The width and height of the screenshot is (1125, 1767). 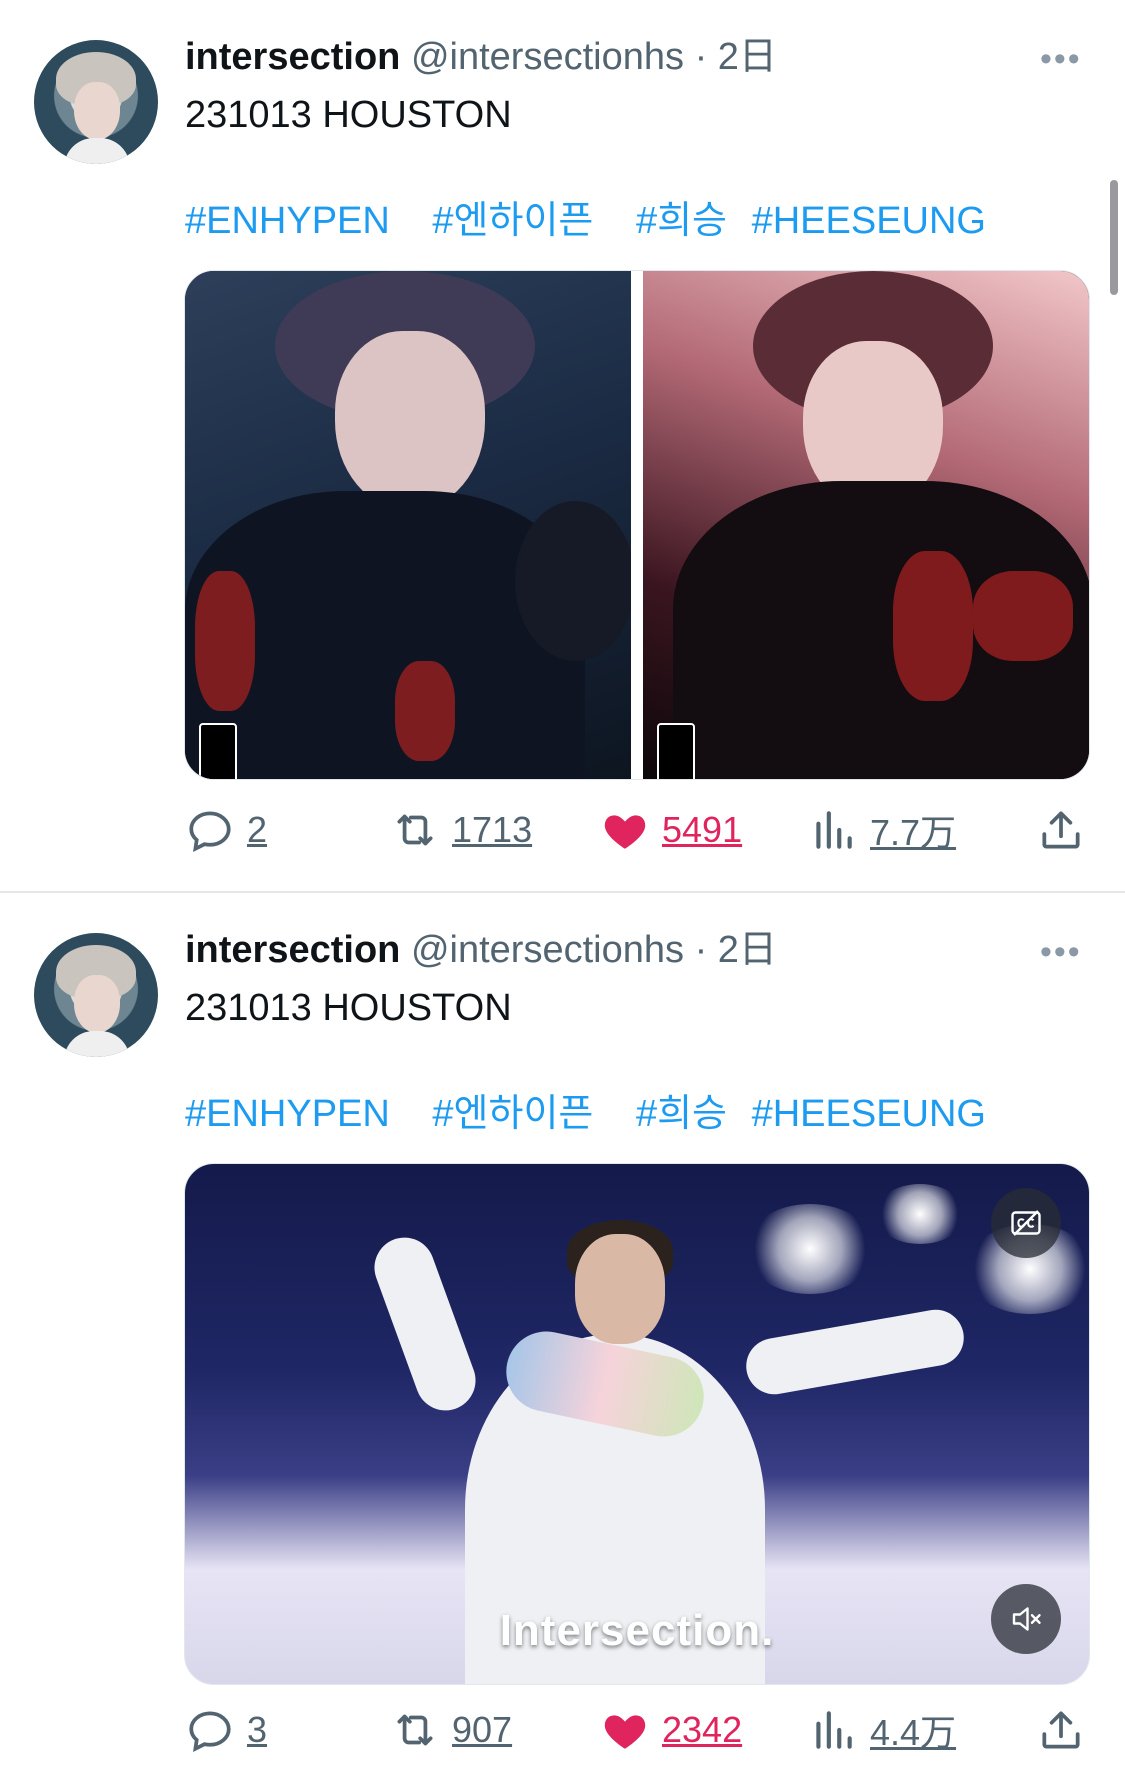 I want to click on like-button: 5491, so click(x=671, y=830).